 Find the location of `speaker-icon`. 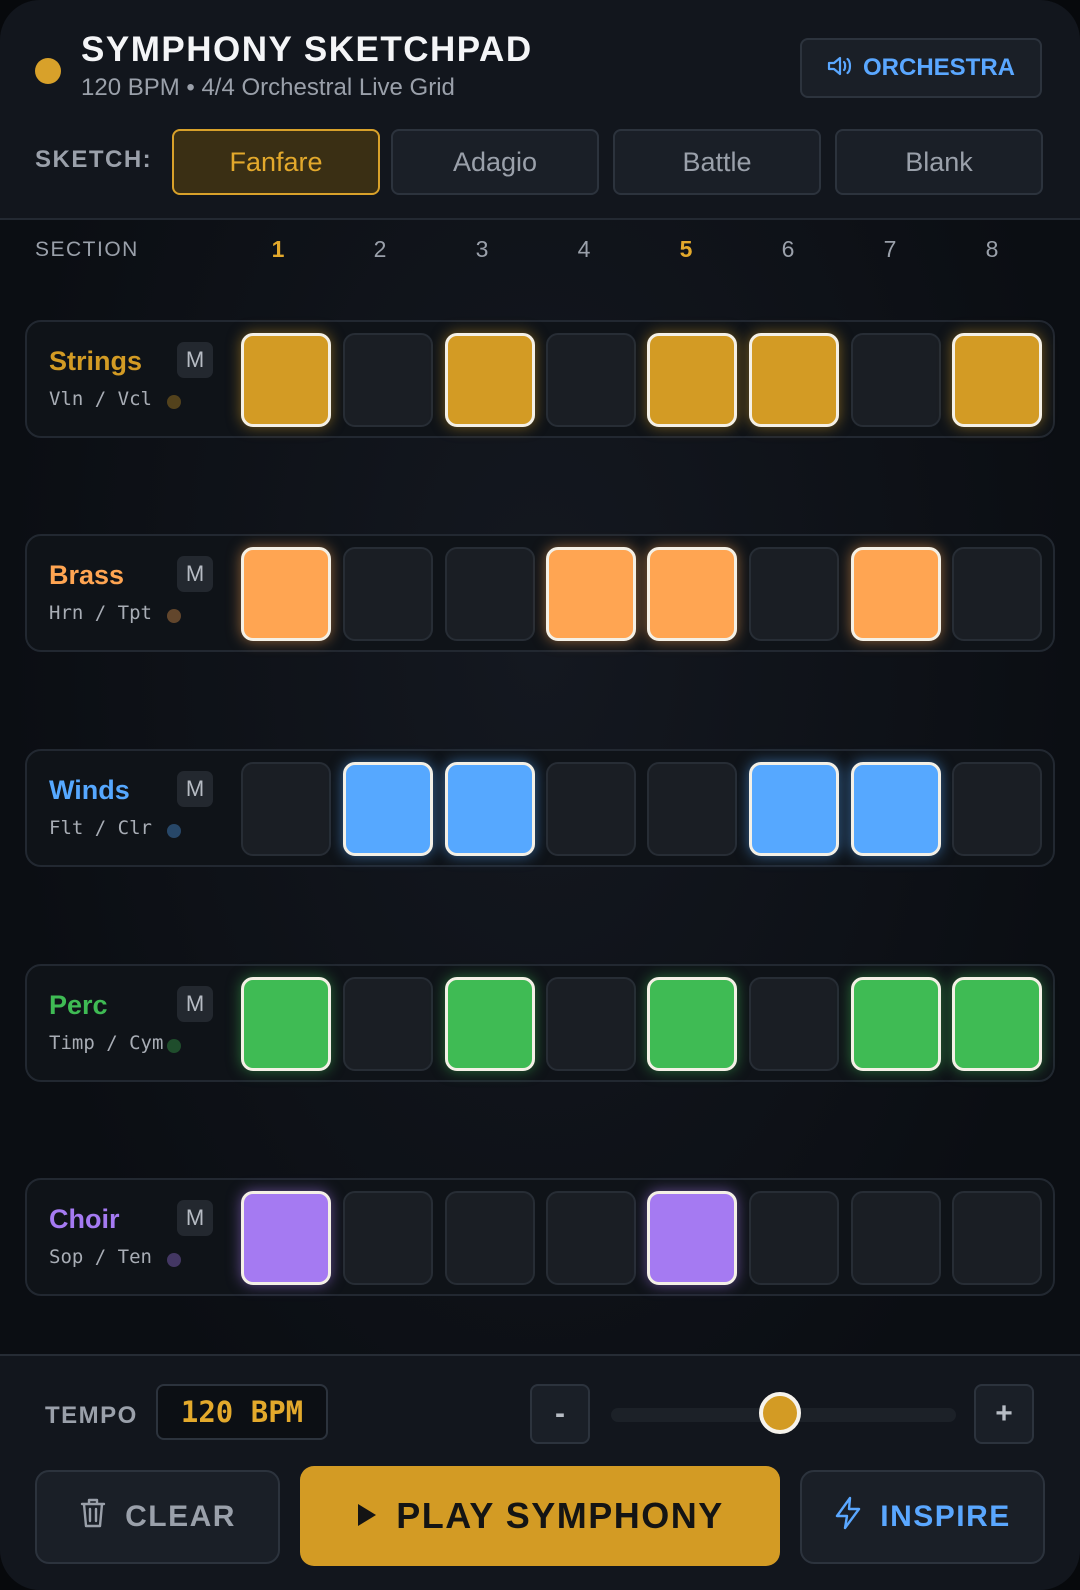

speaker-icon is located at coordinates (840, 68).